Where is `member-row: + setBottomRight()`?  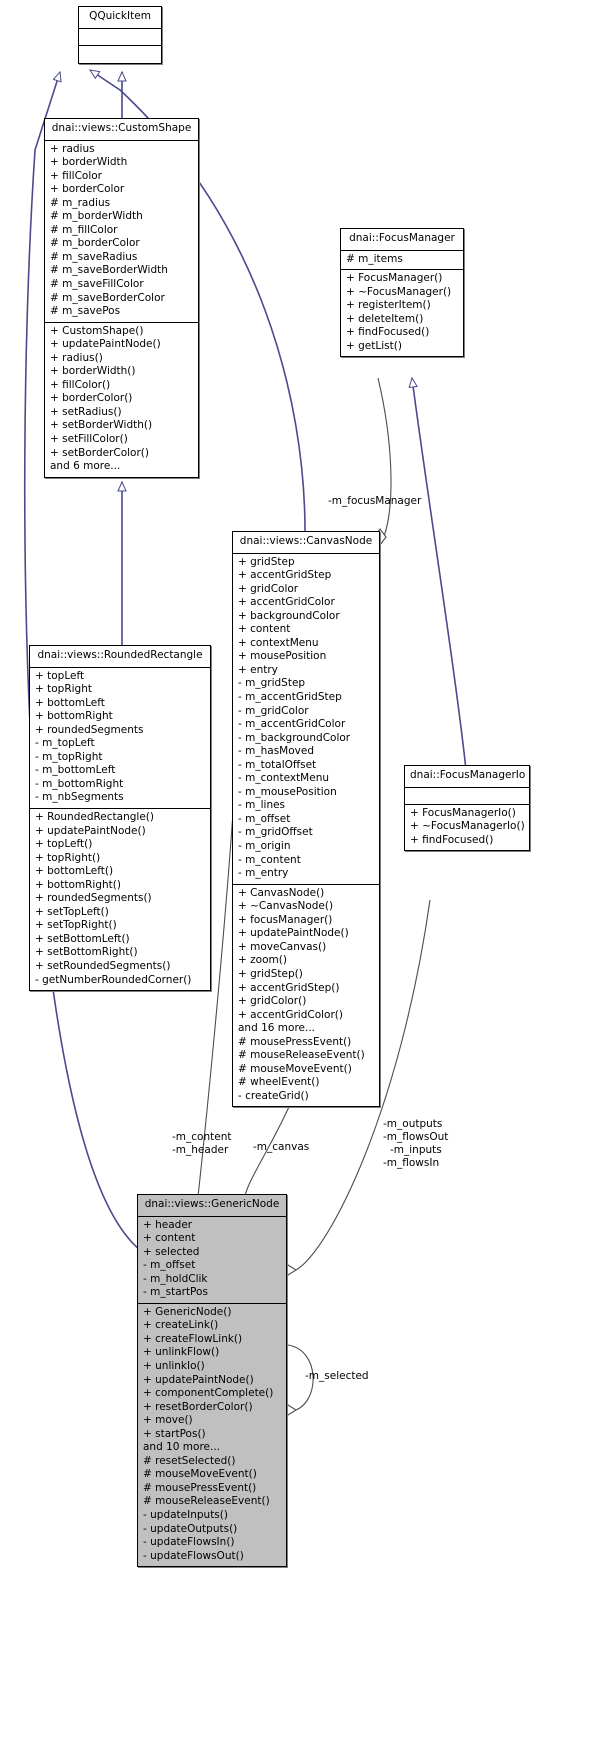 member-row: + setBottomRight() is located at coordinates (86, 952).